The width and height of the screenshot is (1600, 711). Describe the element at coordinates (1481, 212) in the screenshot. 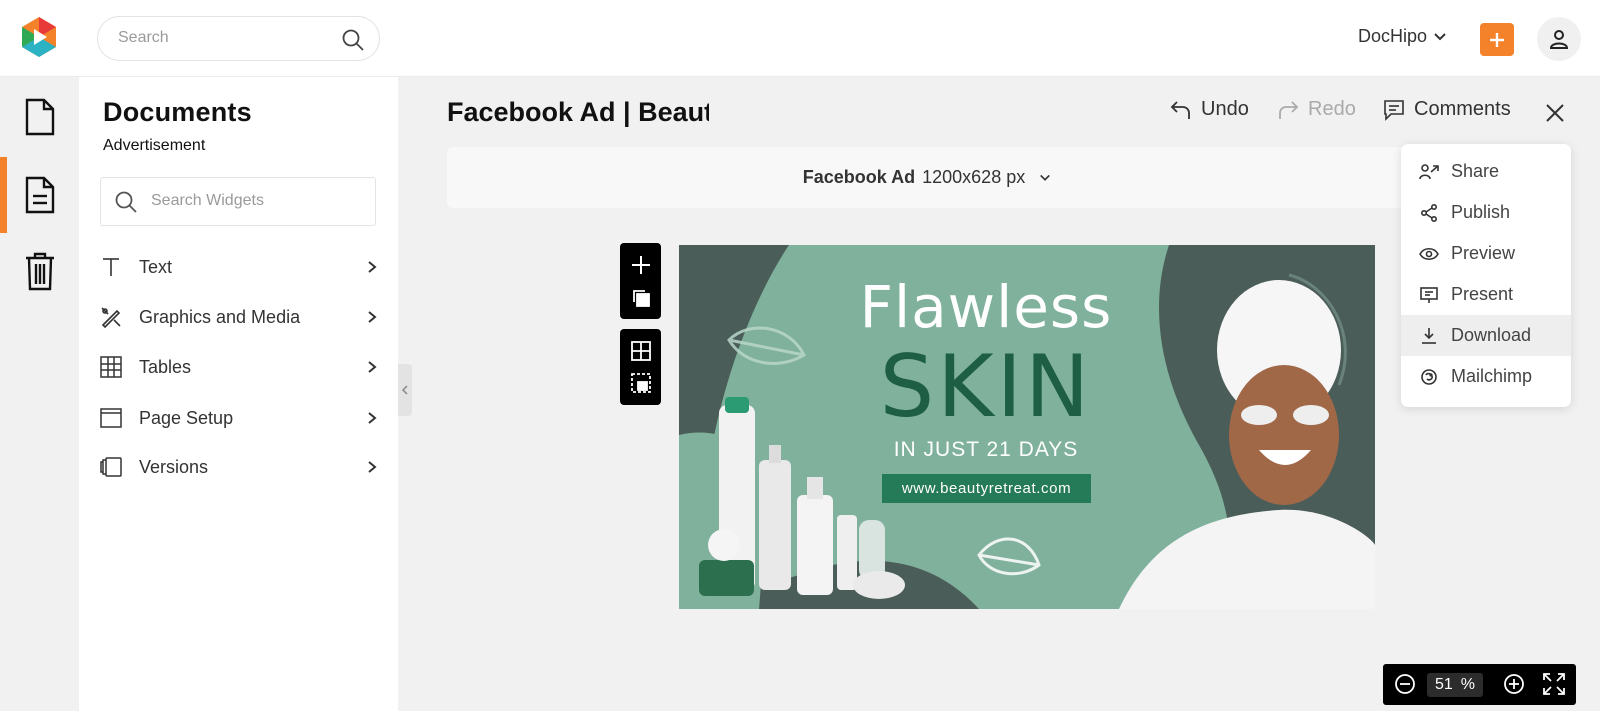

I see `menu-item-label: Publish` at that location.